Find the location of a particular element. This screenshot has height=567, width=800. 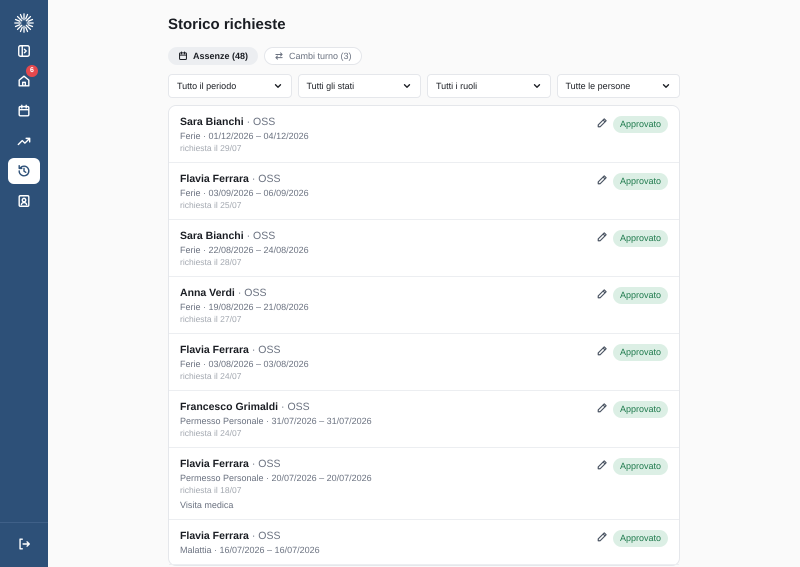

filter-dropdown: Tutte le persone is located at coordinates (618, 86).